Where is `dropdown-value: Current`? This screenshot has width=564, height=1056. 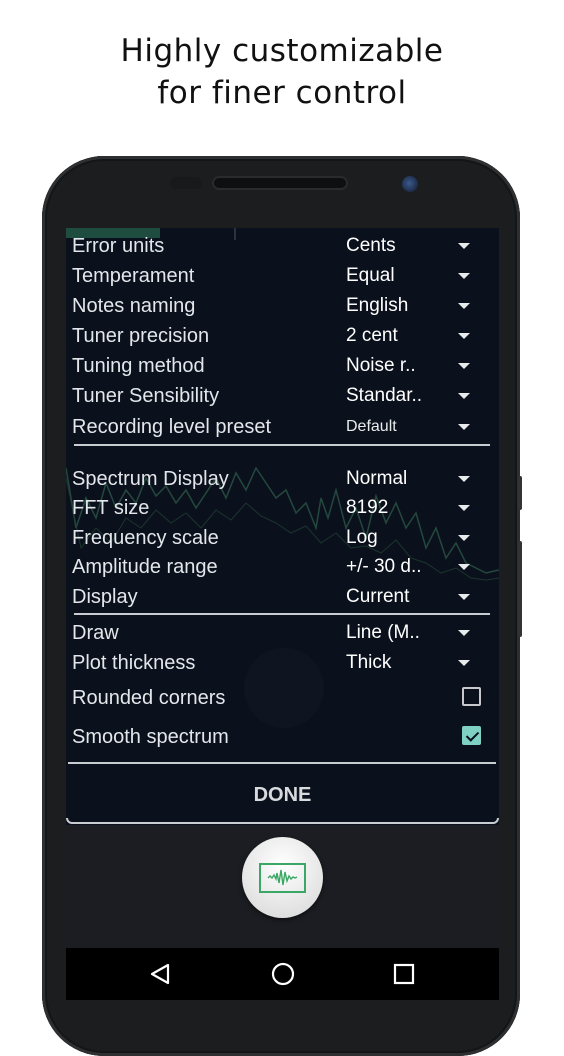
dropdown-value: Current is located at coordinates (377, 597).